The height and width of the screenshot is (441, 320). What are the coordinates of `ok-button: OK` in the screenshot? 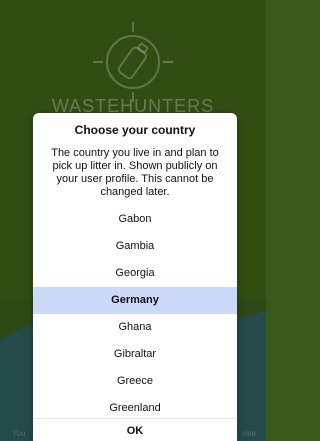 It's located at (135, 429).